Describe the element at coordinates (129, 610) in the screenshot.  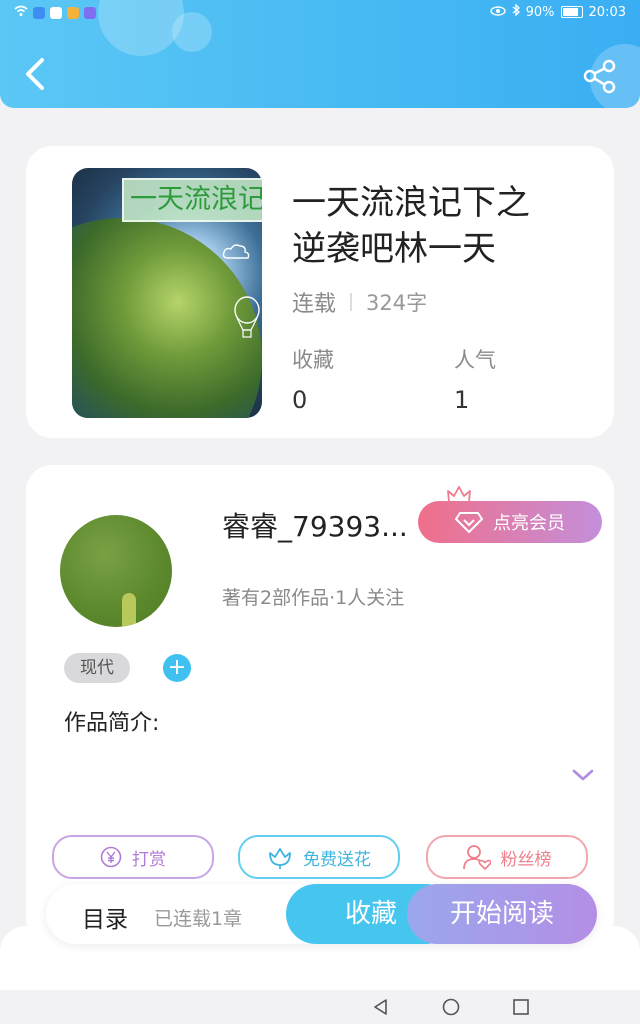
I see `avatar-cactus` at that location.